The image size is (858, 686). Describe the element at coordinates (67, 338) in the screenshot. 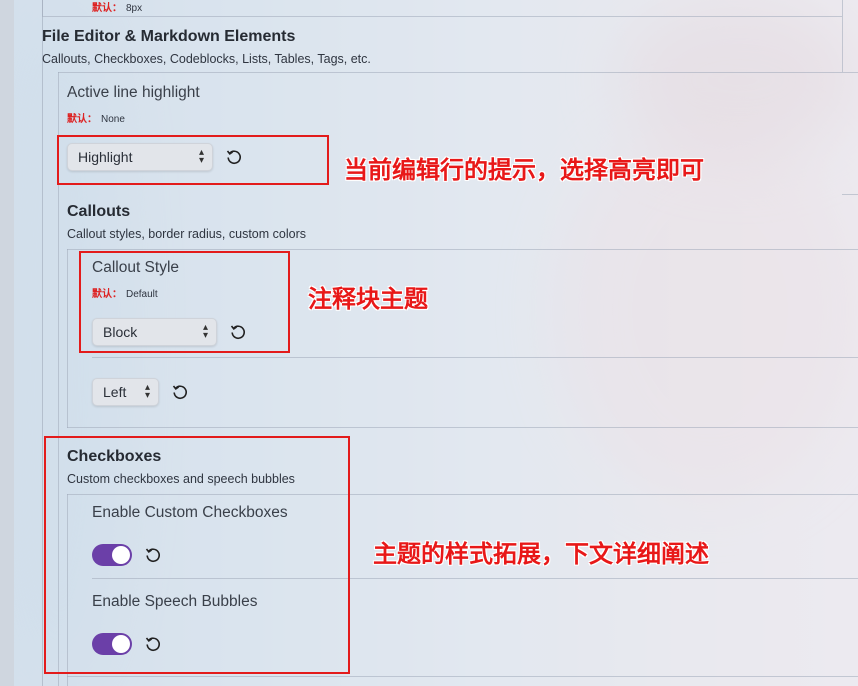

I see `callouts-group-left` at that location.